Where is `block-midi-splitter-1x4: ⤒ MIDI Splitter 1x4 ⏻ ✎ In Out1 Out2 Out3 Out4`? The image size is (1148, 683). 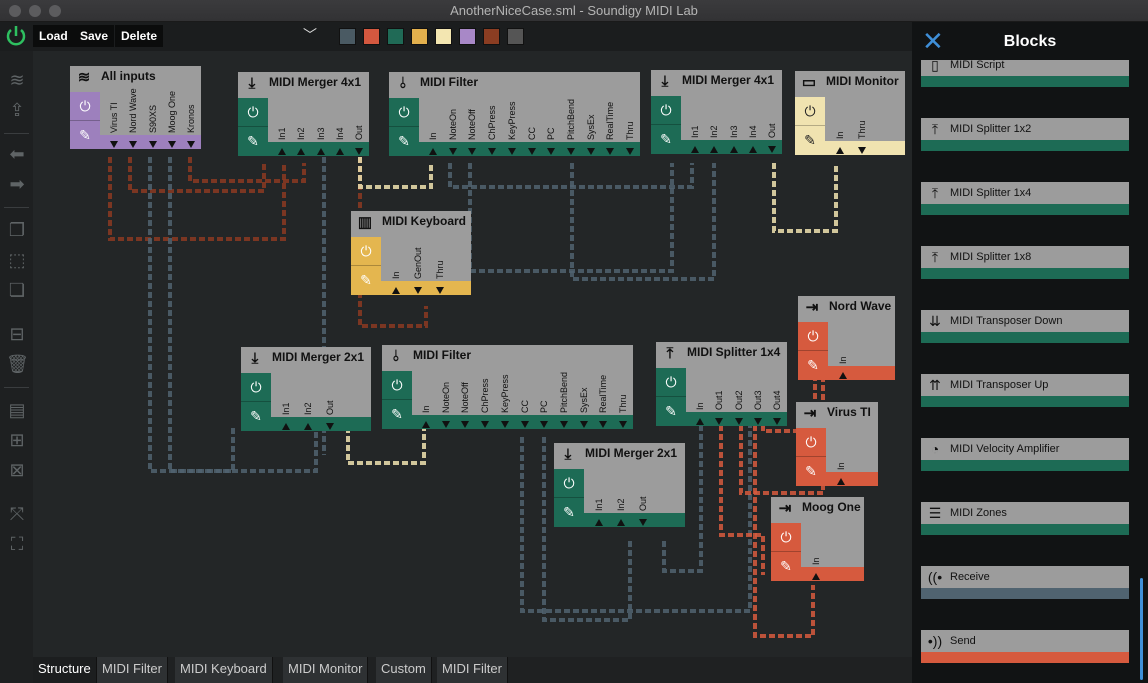
block-midi-splitter-1x4: ⤒ MIDI Splitter 1x4 ⏻ ✎ In Out1 Out2 Out3 Out4 is located at coordinates (721, 384).